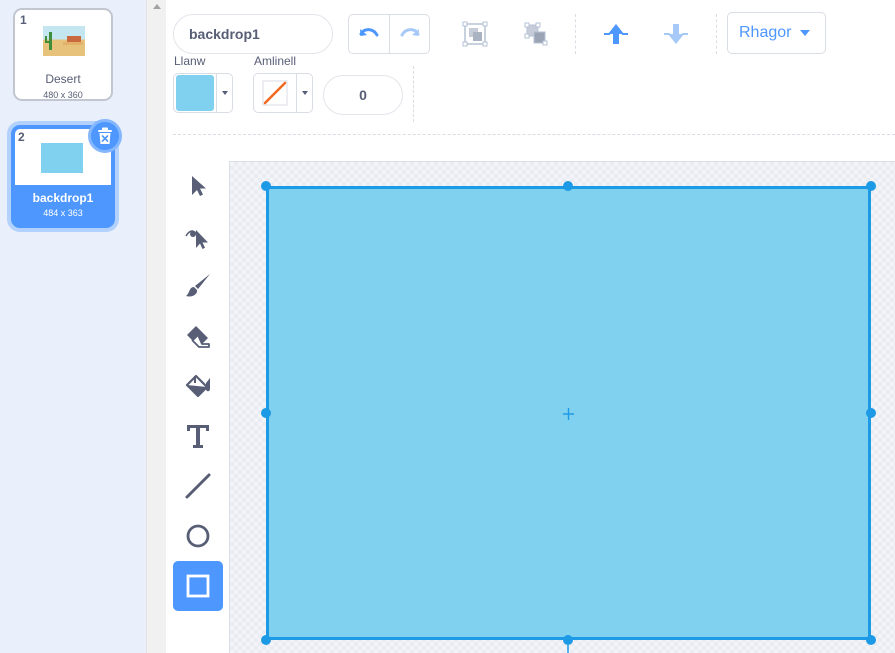  I want to click on undo-button, so click(369, 34).